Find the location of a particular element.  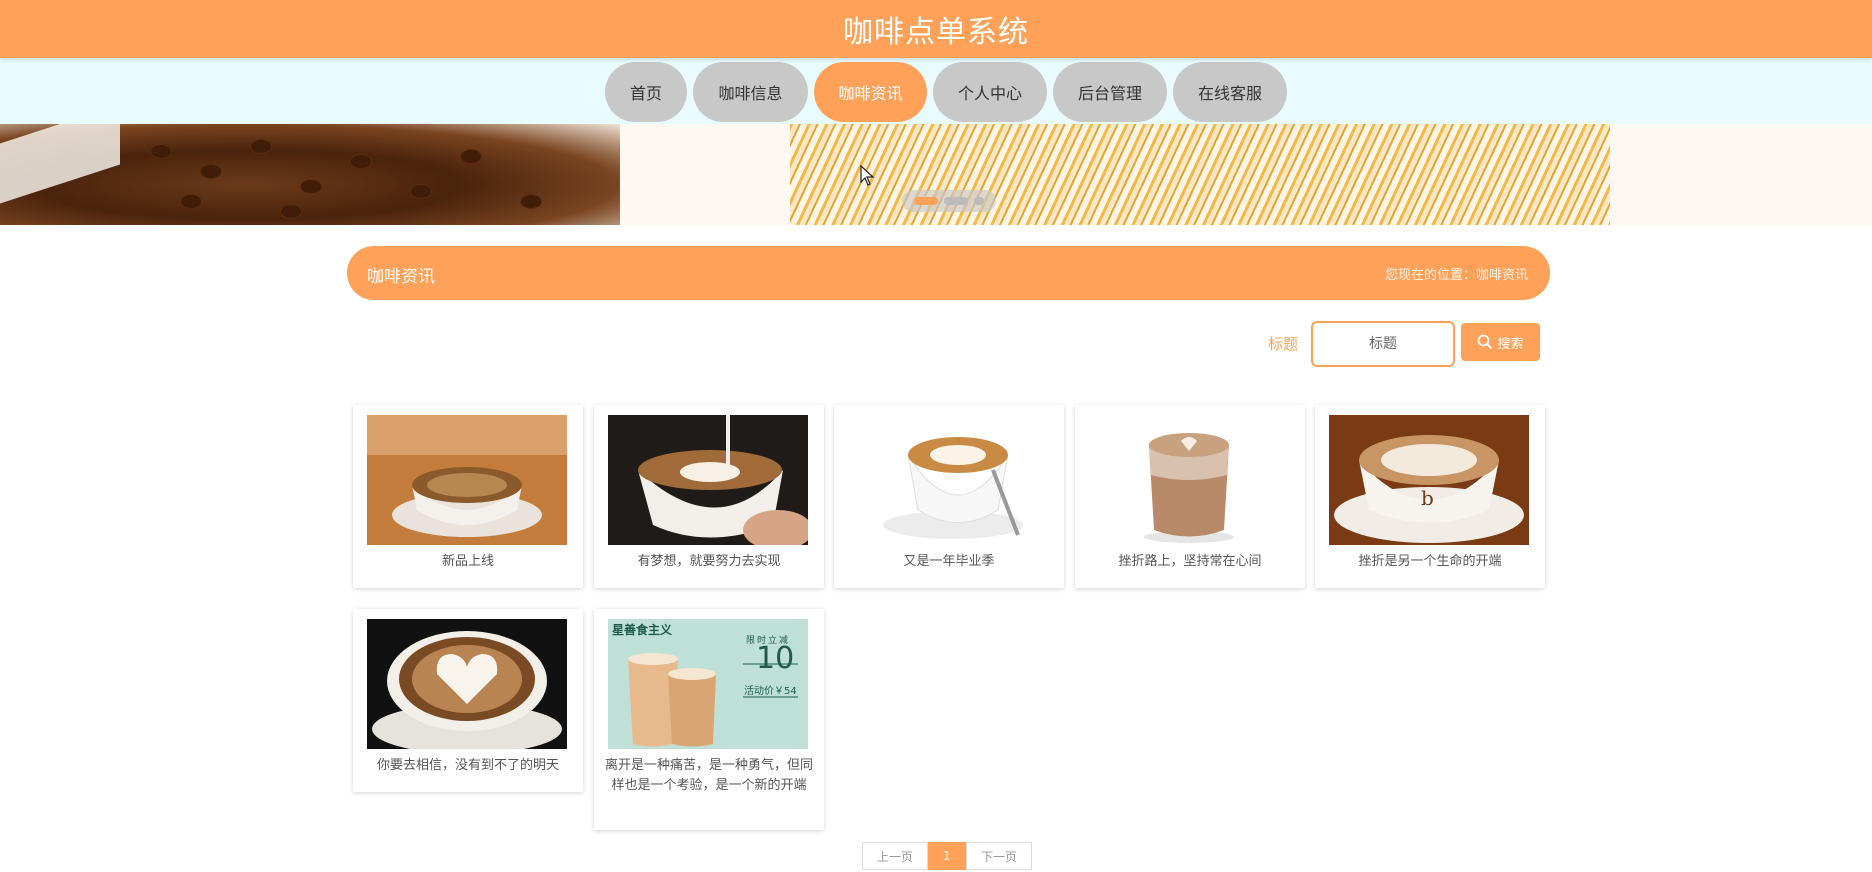

article-title: 挫折路上，坚持常在心间 is located at coordinates (1190, 561).